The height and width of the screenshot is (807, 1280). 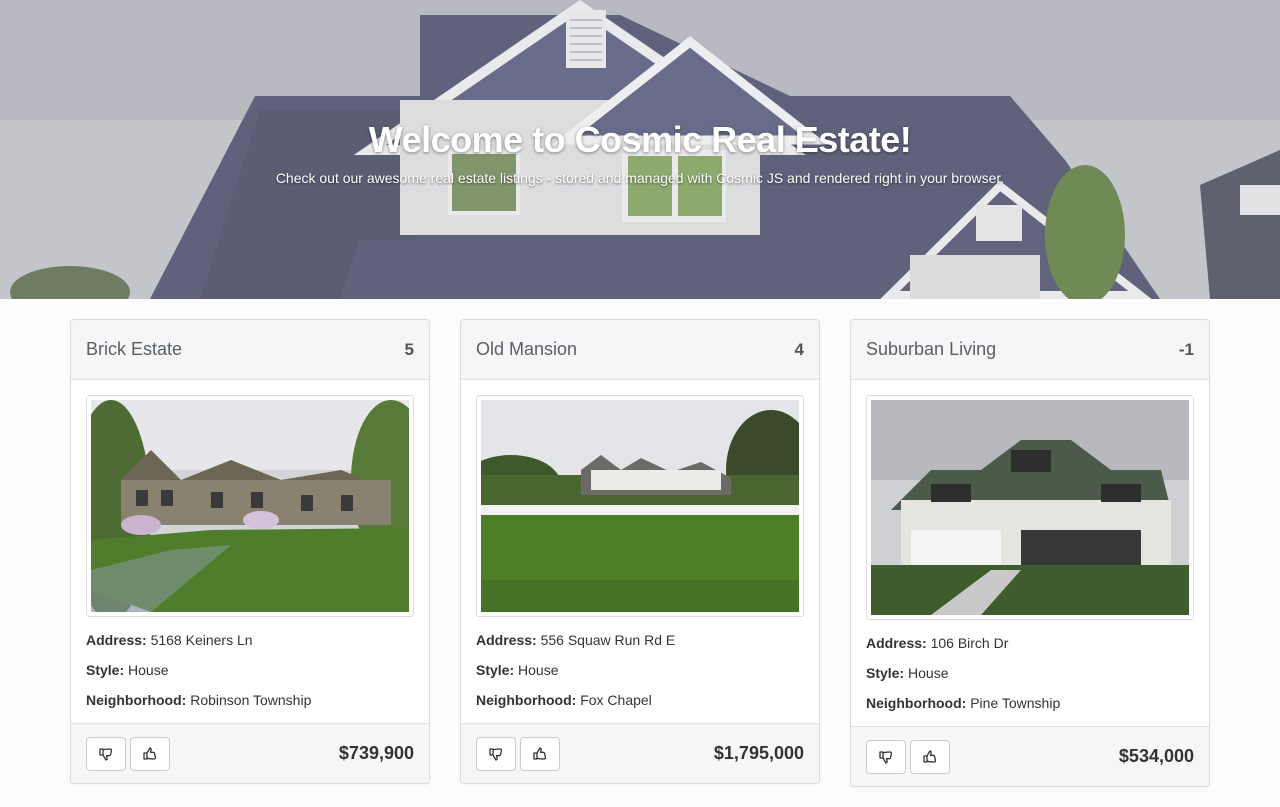 I want to click on card-footer: $739,900, so click(x=250, y=753).